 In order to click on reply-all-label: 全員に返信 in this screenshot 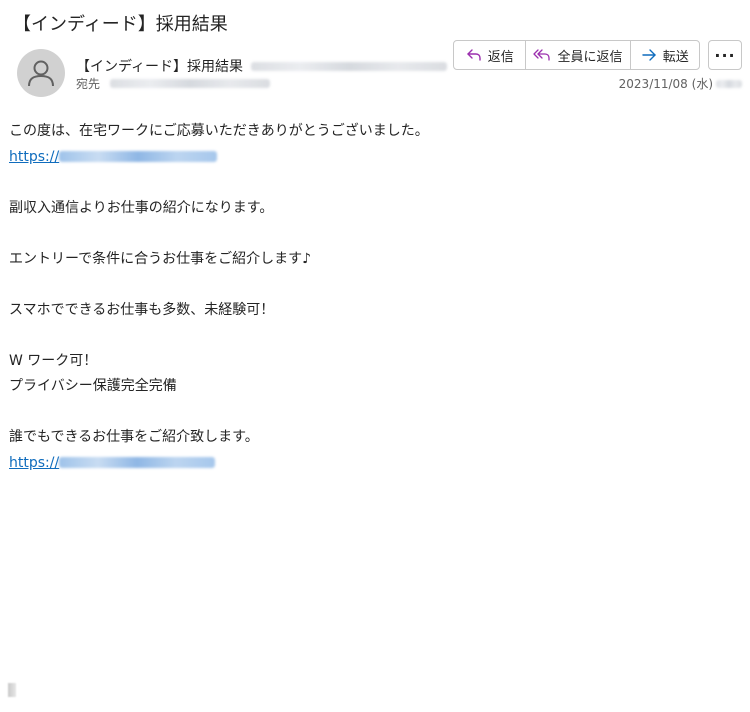, I will do `click(590, 57)`.